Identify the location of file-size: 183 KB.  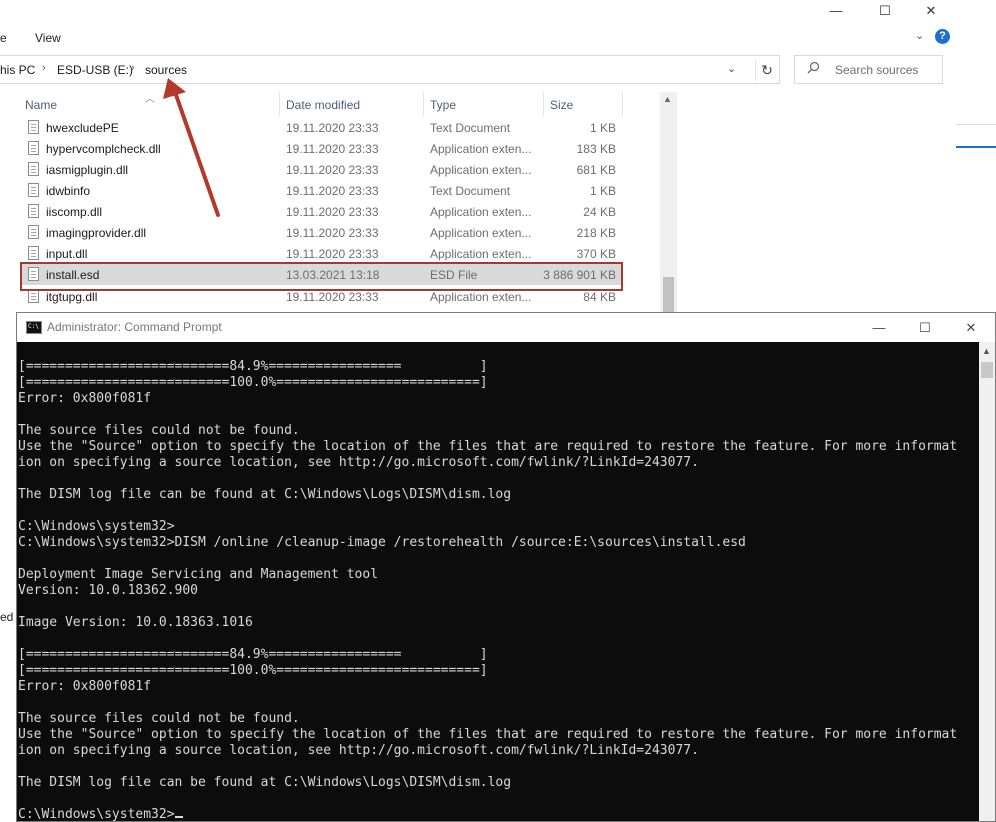
(596, 149).